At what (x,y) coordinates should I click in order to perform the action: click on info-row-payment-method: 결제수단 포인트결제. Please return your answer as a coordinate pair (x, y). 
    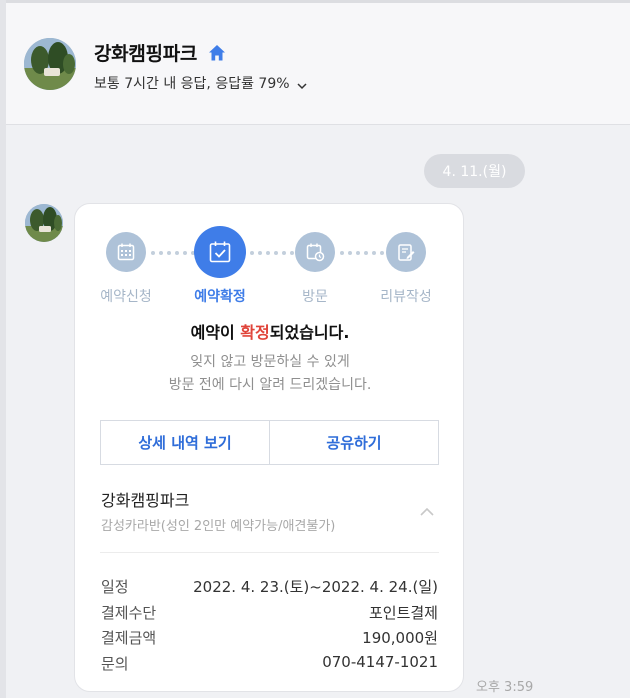
    Looking at the image, I should click on (269, 613).